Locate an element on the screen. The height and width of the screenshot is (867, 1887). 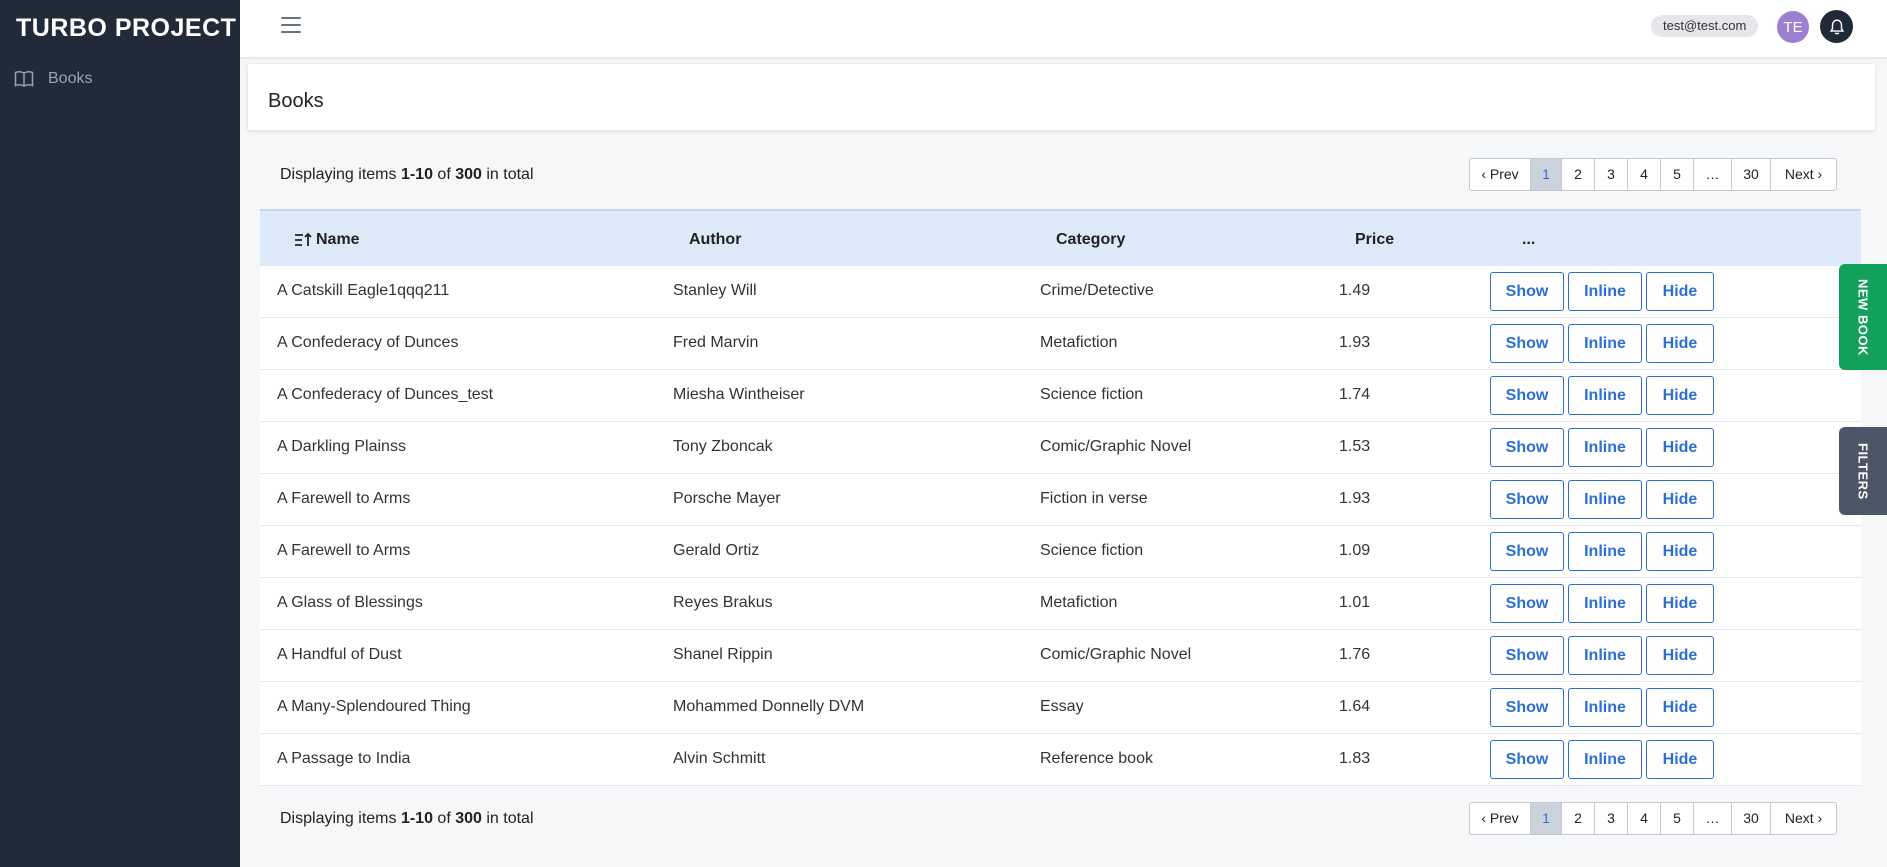
sidebar-item-label: Books is located at coordinates (70, 78).